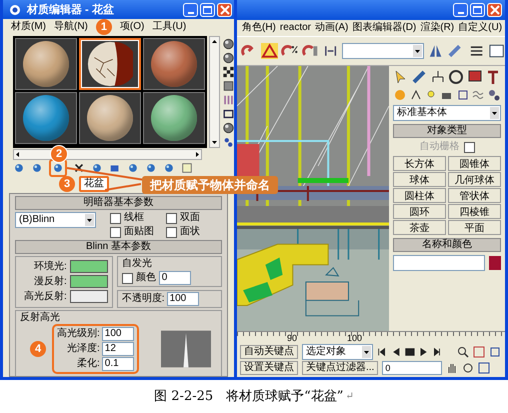  Describe the element at coordinates (331, 28) in the screenshot. I see `menu-item: 动画(A)` at that location.